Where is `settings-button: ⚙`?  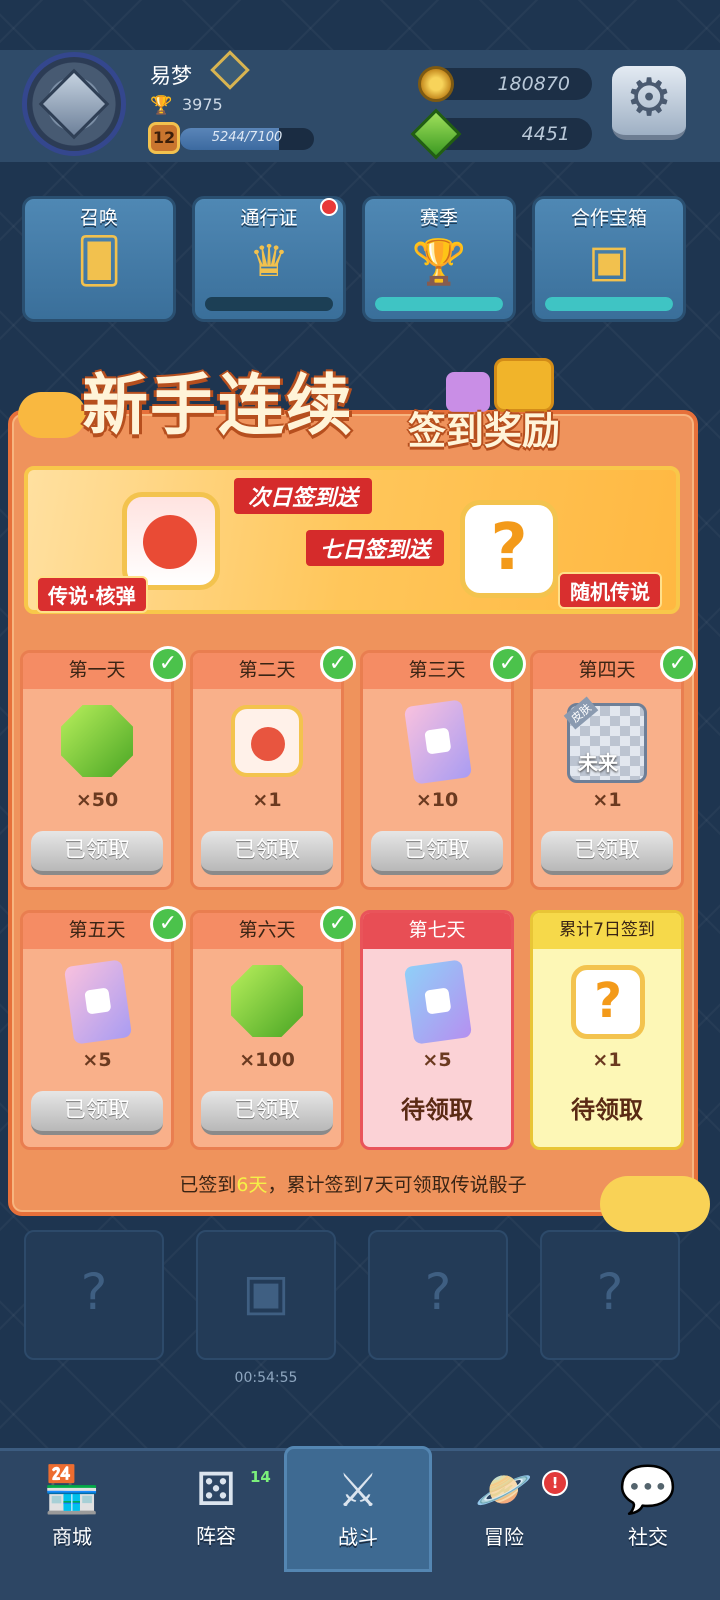 settings-button: ⚙ is located at coordinates (649, 103).